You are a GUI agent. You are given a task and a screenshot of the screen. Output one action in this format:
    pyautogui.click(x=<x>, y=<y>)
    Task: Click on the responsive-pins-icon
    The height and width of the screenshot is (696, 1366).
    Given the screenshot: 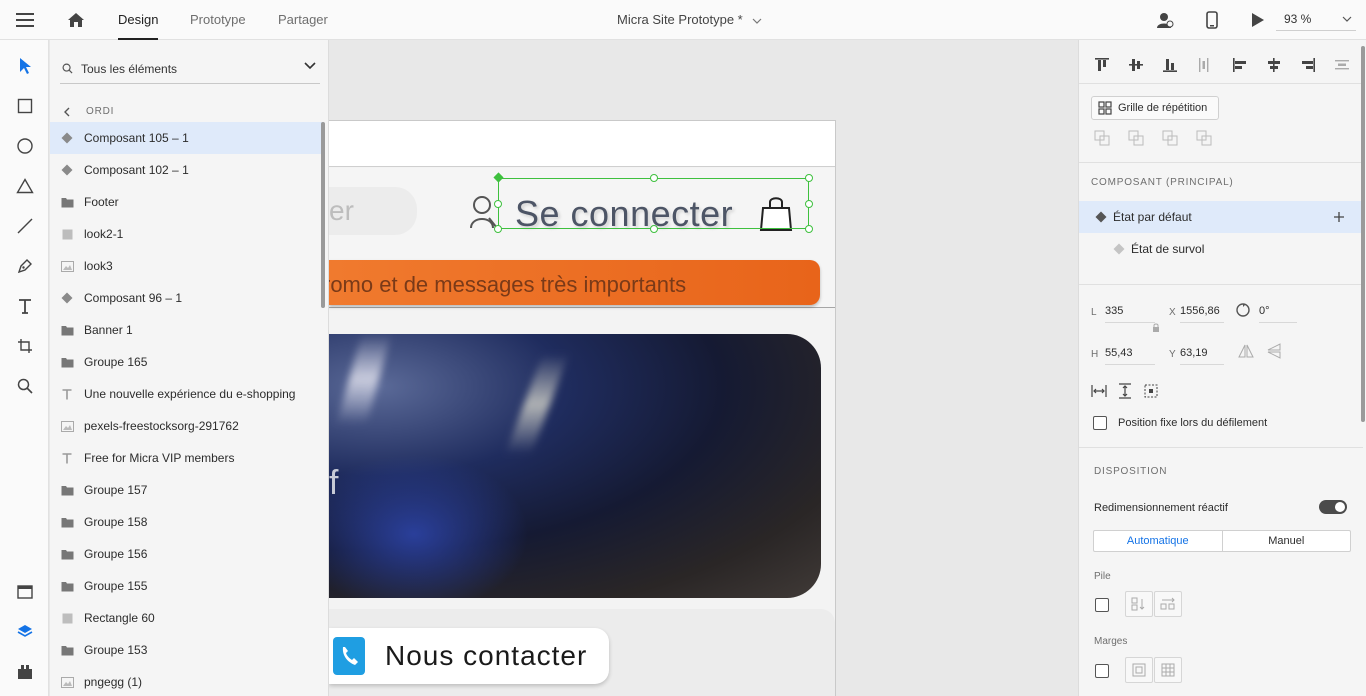 What is the action you would take?
    pyautogui.click(x=1151, y=391)
    